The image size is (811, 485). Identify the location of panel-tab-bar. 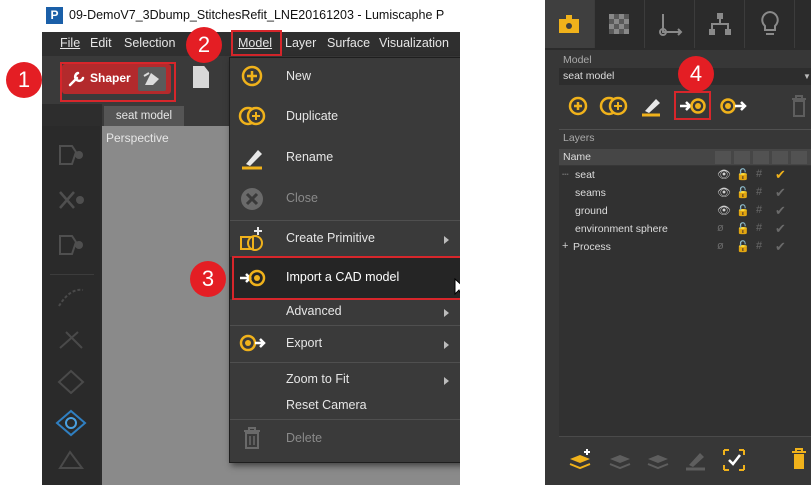
(678, 25).